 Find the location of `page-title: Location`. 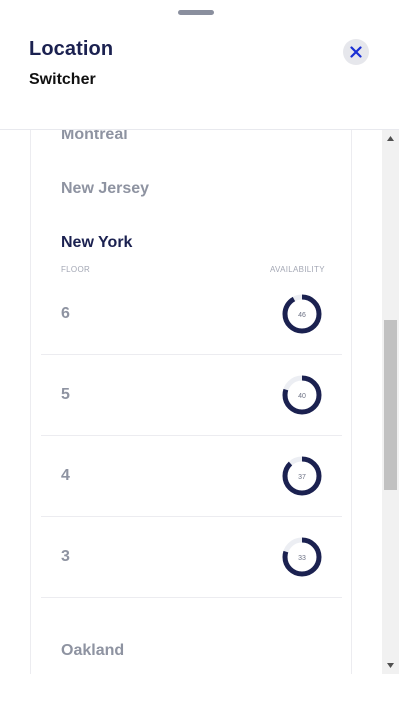

page-title: Location is located at coordinates (71, 49).